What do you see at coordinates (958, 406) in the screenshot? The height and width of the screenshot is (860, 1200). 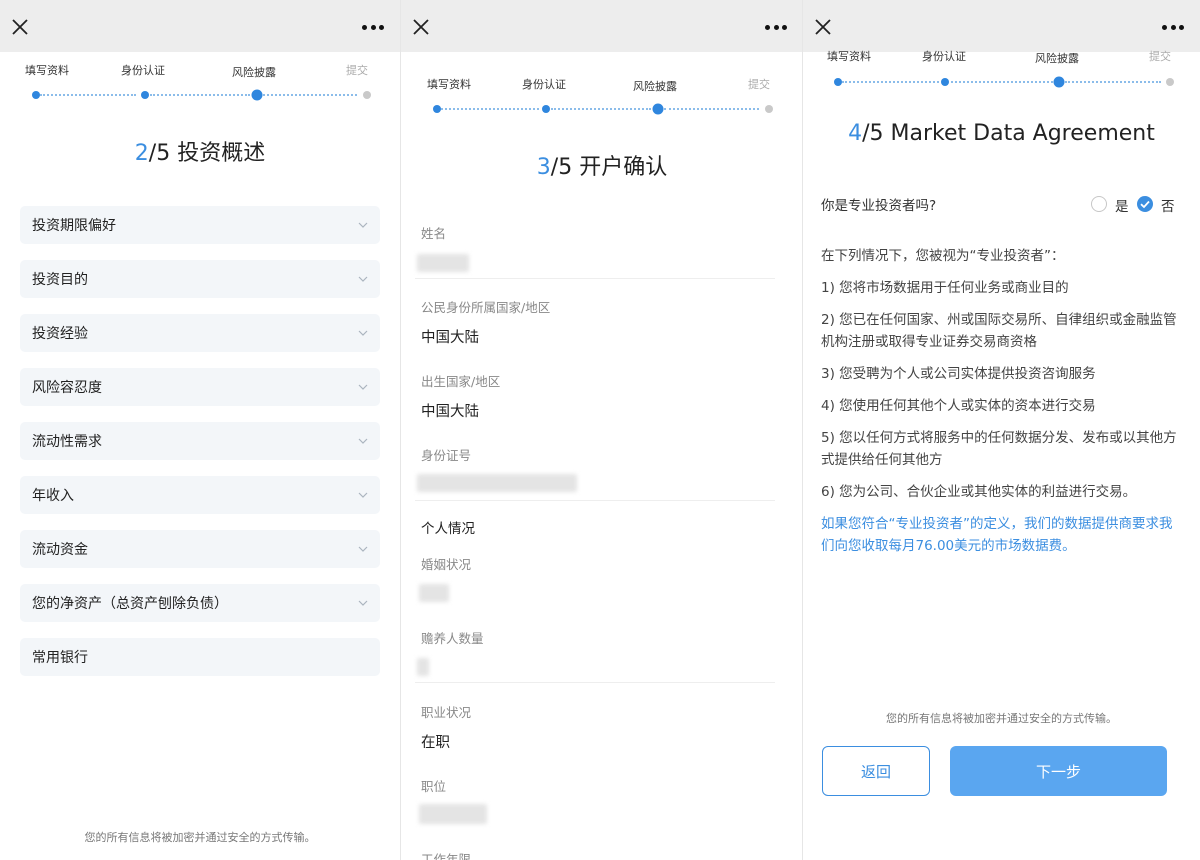 I see `condition-item: 4) 您使用任何其他个人或实体的资本进行交易` at bounding box center [958, 406].